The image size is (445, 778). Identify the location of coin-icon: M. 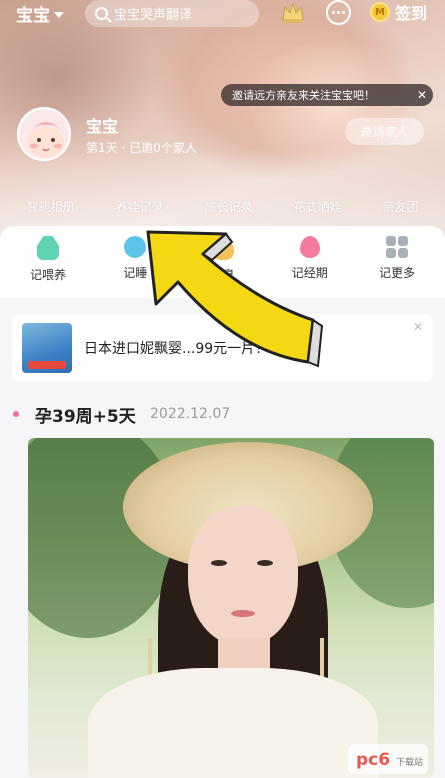
(380, 12).